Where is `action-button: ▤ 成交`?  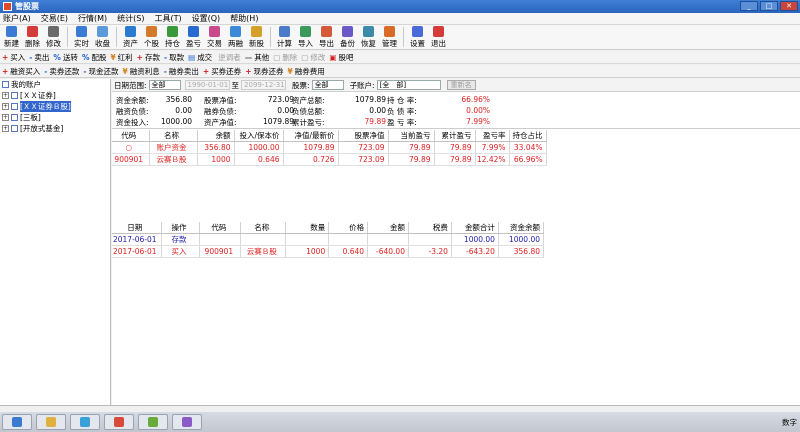 action-button: ▤ 成交 is located at coordinates (200, 57).